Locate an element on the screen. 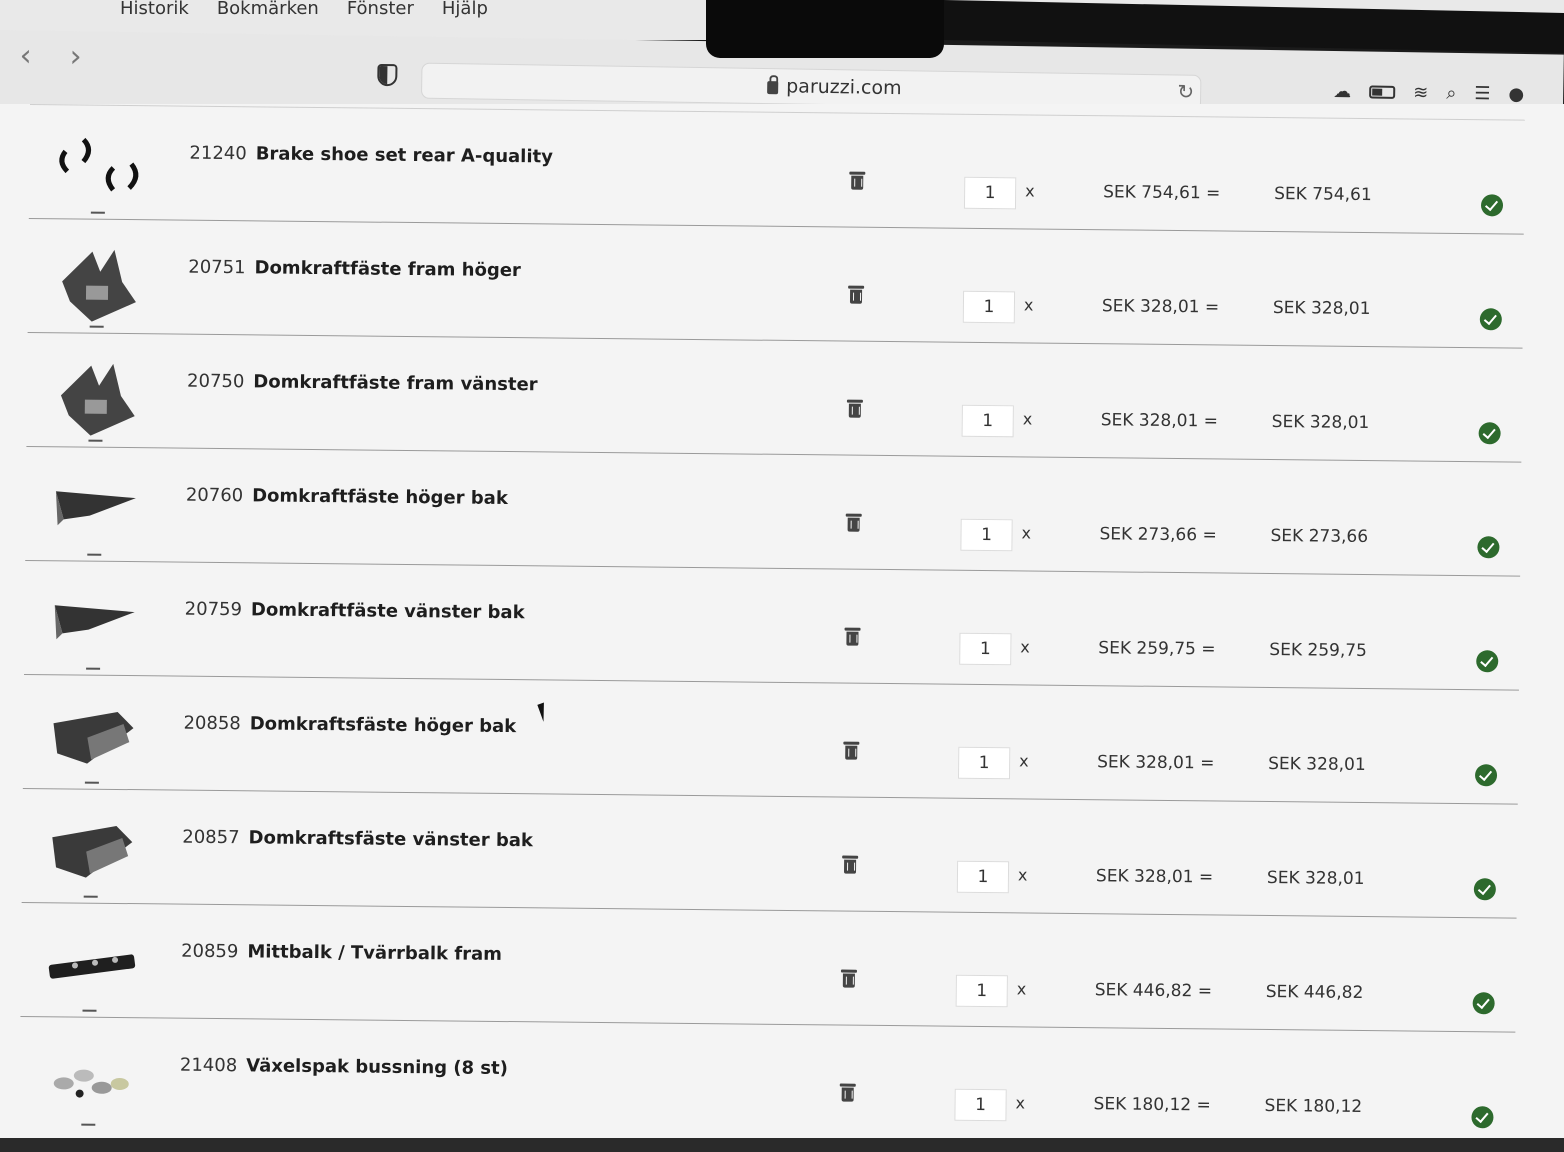 The image size is (1564, 1152). search-icon: ⌕ is located at coordinates (1451, 93).